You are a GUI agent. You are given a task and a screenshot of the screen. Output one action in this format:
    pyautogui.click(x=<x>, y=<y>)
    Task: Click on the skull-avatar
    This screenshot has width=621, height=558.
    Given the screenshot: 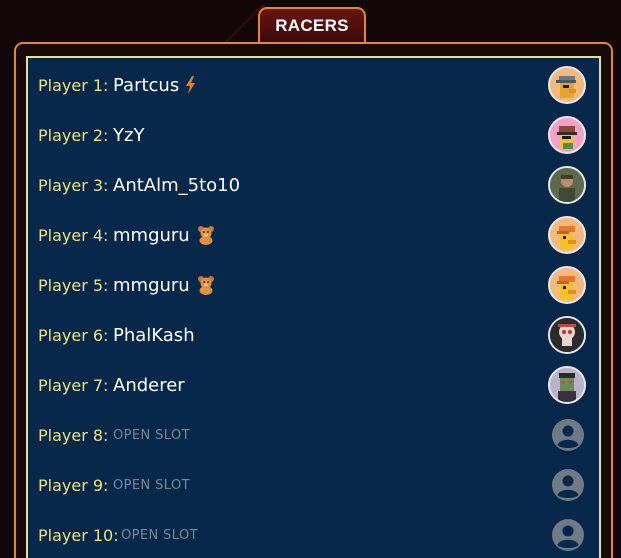 What is the action you would take?
    pyautogui.click(x=567, y=335)
    